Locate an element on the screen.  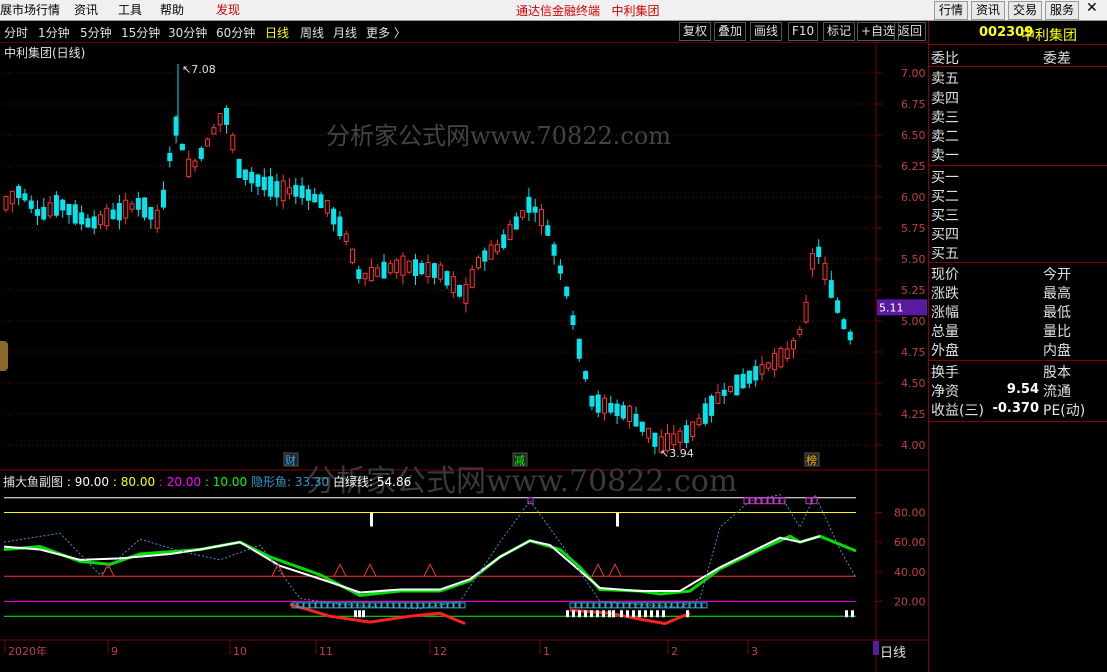
close-icon: ✕ is located at coordinates (1092, 8).